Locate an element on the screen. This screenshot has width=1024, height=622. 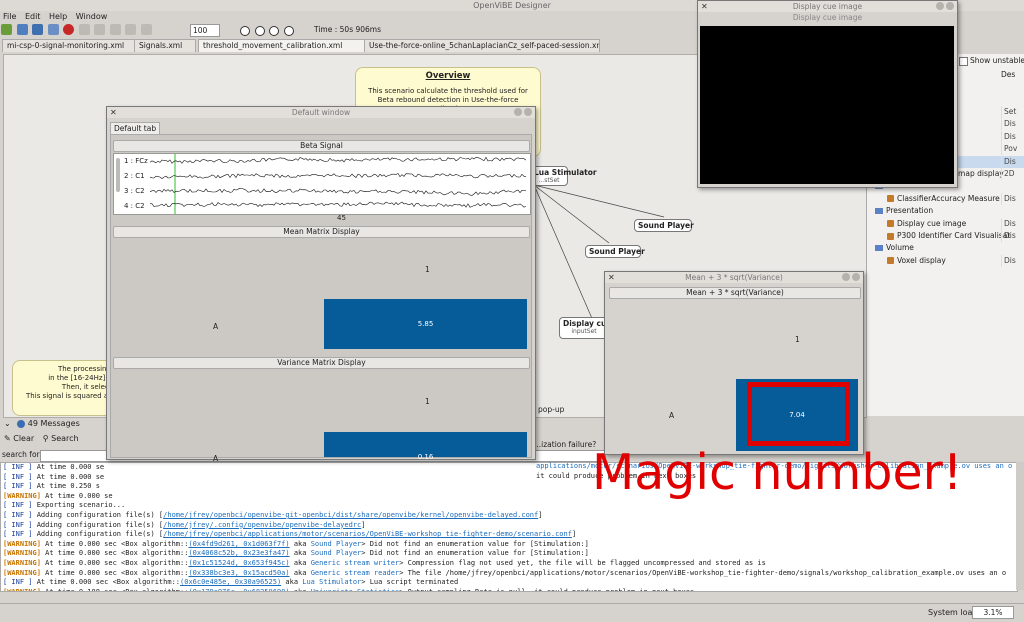
menu-edit: Edit is located at coordinates (33, 16).